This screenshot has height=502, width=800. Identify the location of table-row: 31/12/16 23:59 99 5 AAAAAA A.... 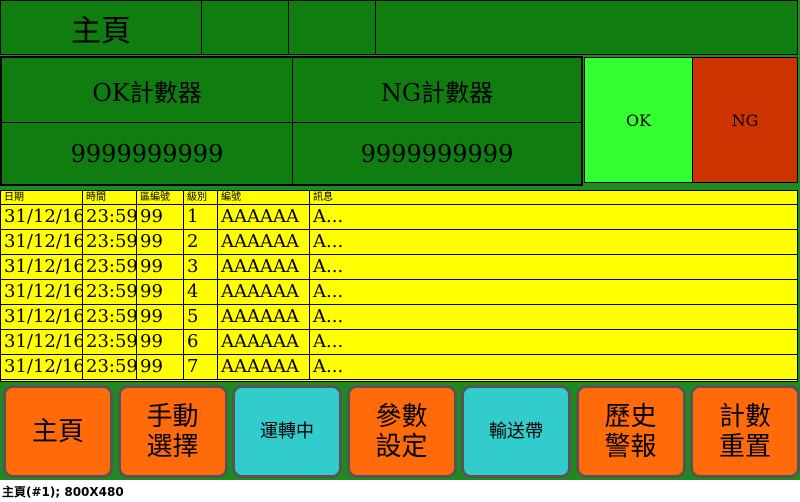
(399, 317).